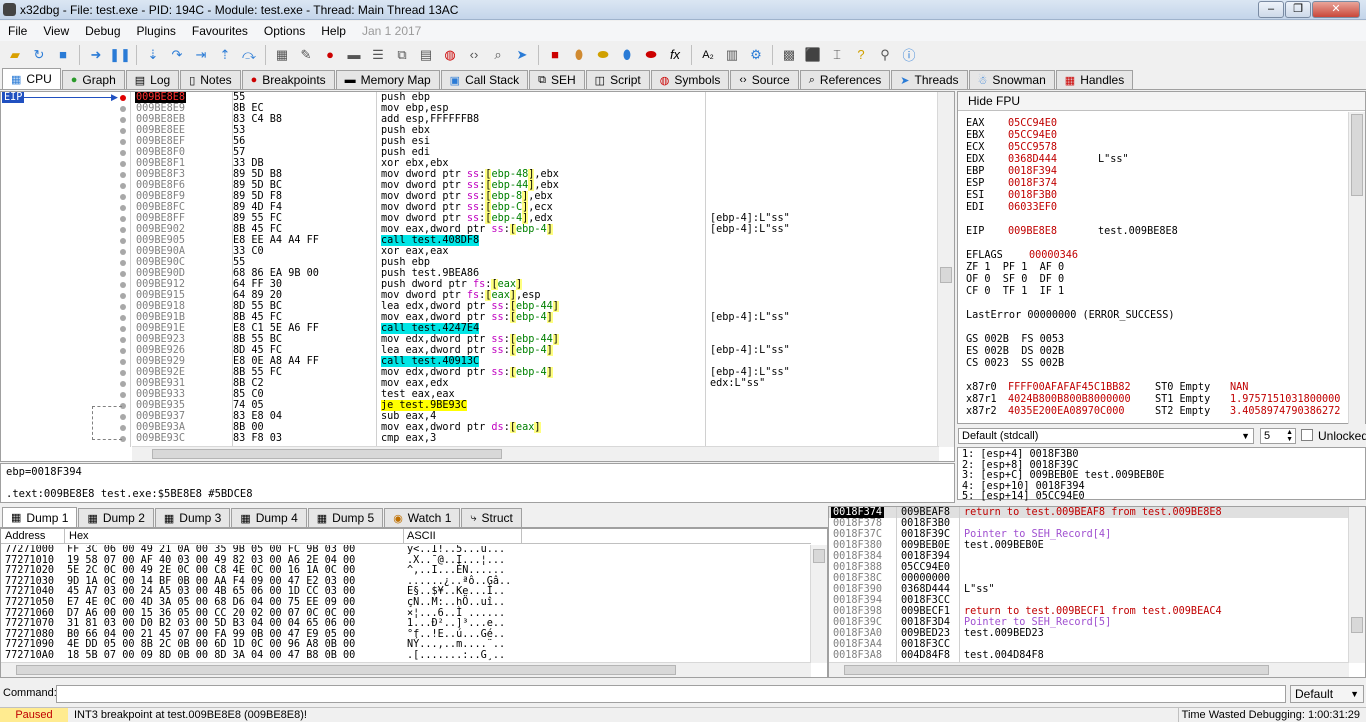 The width and height of the screenshot is (1366, 722). I want to click on menu-help: Help, so click(333, 31).